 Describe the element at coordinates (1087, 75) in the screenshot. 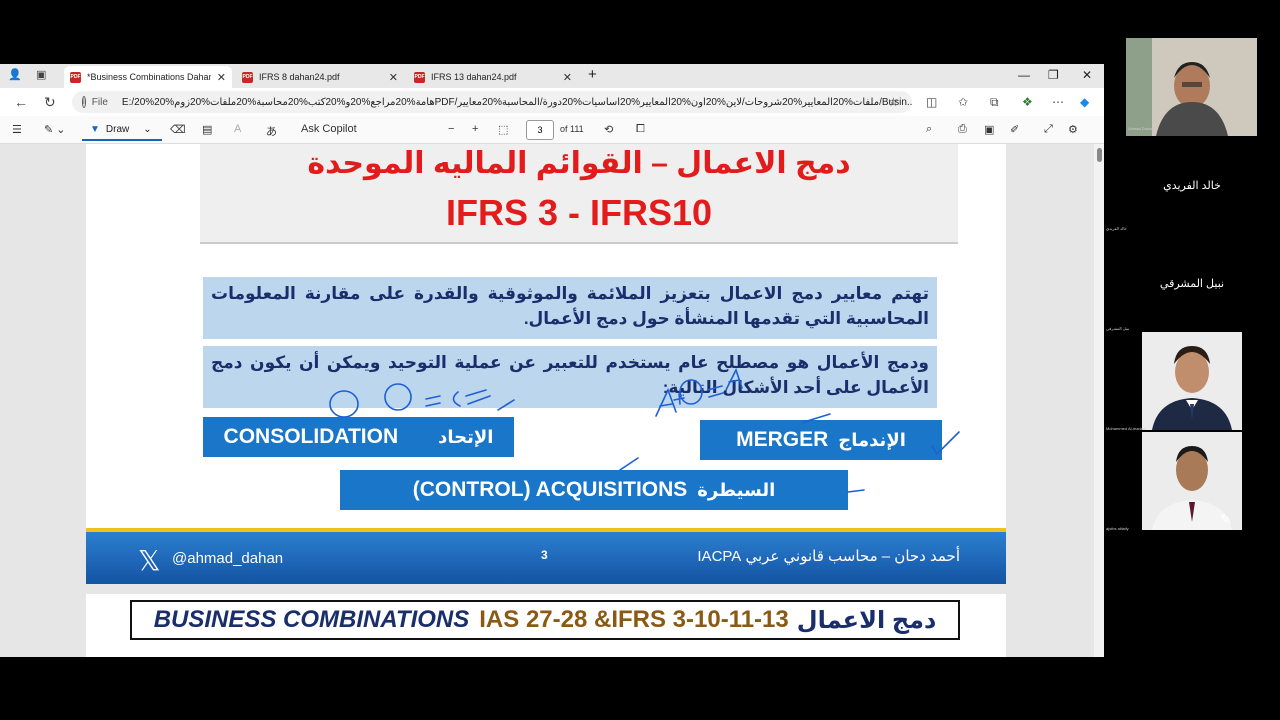

I see `close-window-icon: ✕` at that location.